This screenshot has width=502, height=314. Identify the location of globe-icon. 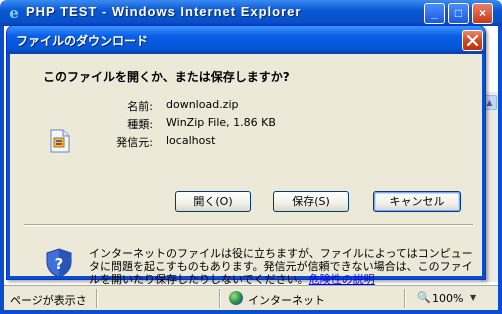
(236, 298).